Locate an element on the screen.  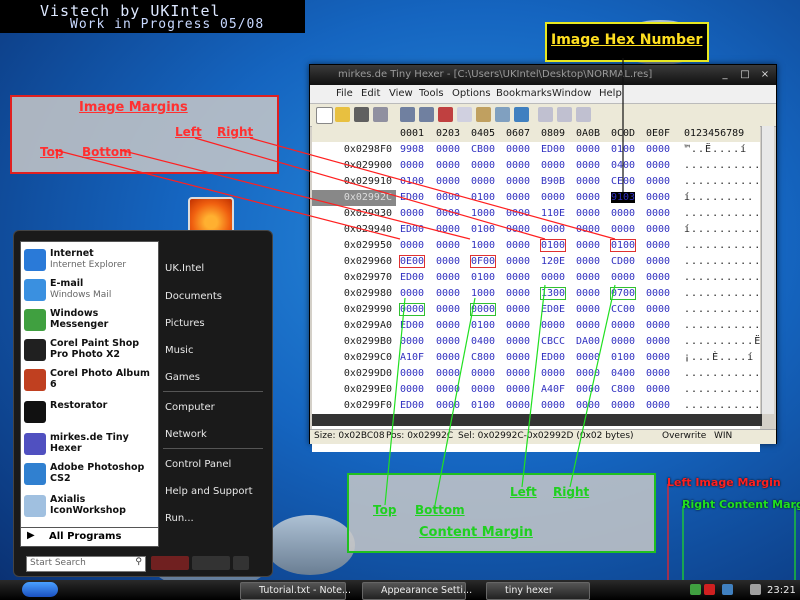
pinned-program-item: Corel Paint Shop Pro Photo X2 is located at coordinates (89, 350).